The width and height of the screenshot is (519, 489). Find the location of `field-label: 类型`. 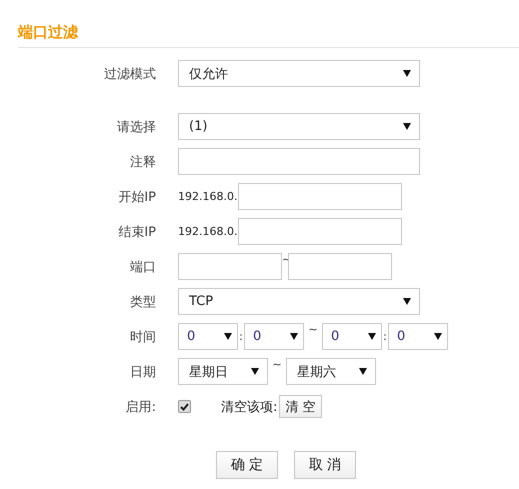

field-label: 类型 is located at coordinates (142, 302).